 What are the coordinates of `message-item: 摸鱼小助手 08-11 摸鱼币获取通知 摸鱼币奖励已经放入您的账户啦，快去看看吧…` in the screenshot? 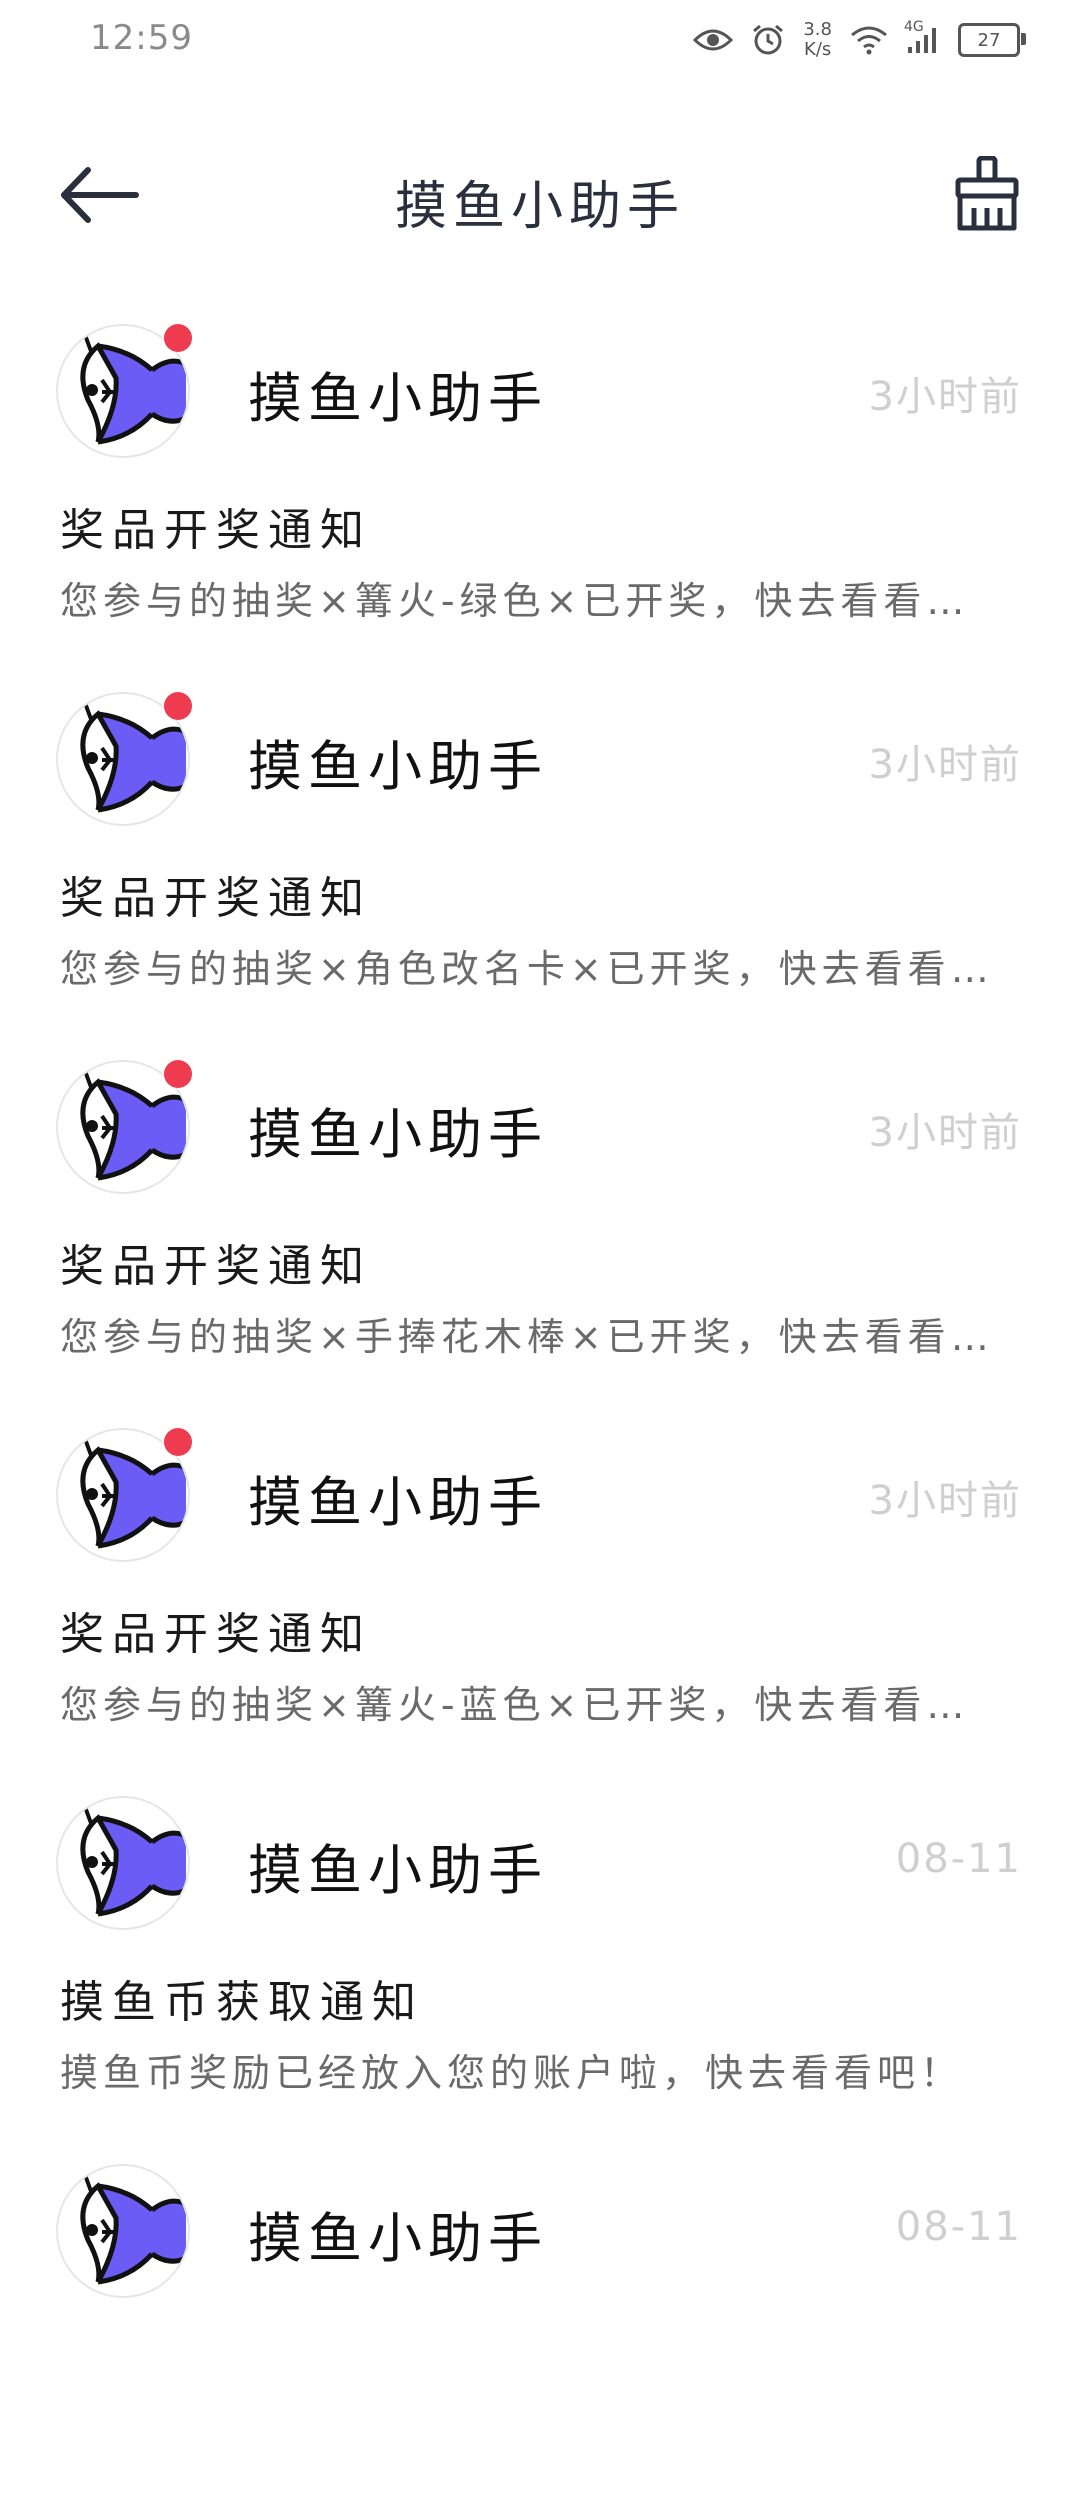 It's located at (540, 1968).